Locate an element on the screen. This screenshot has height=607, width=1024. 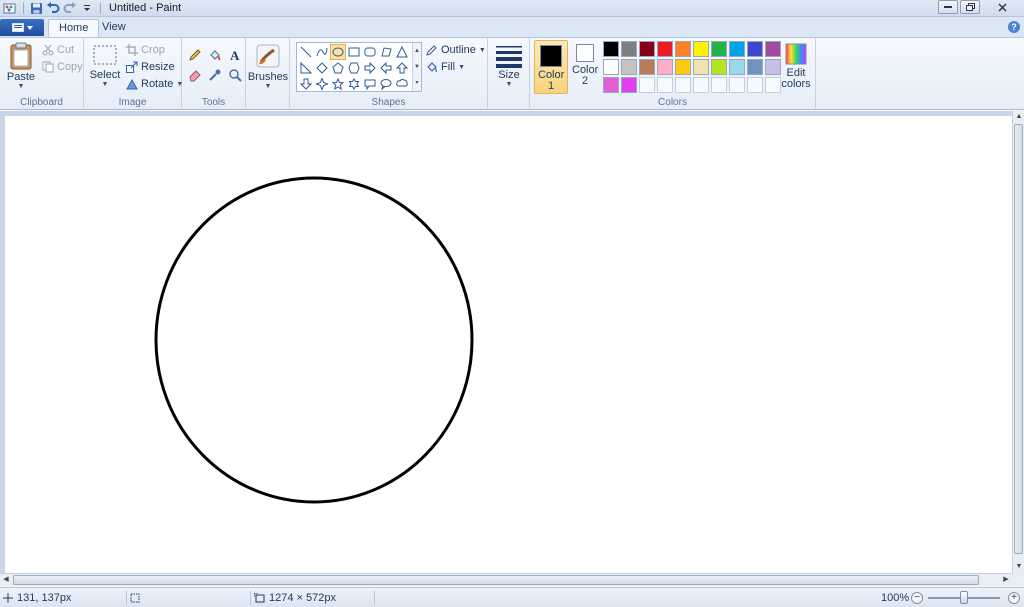
paste-label: Paste is located at coordinates (21, 77).